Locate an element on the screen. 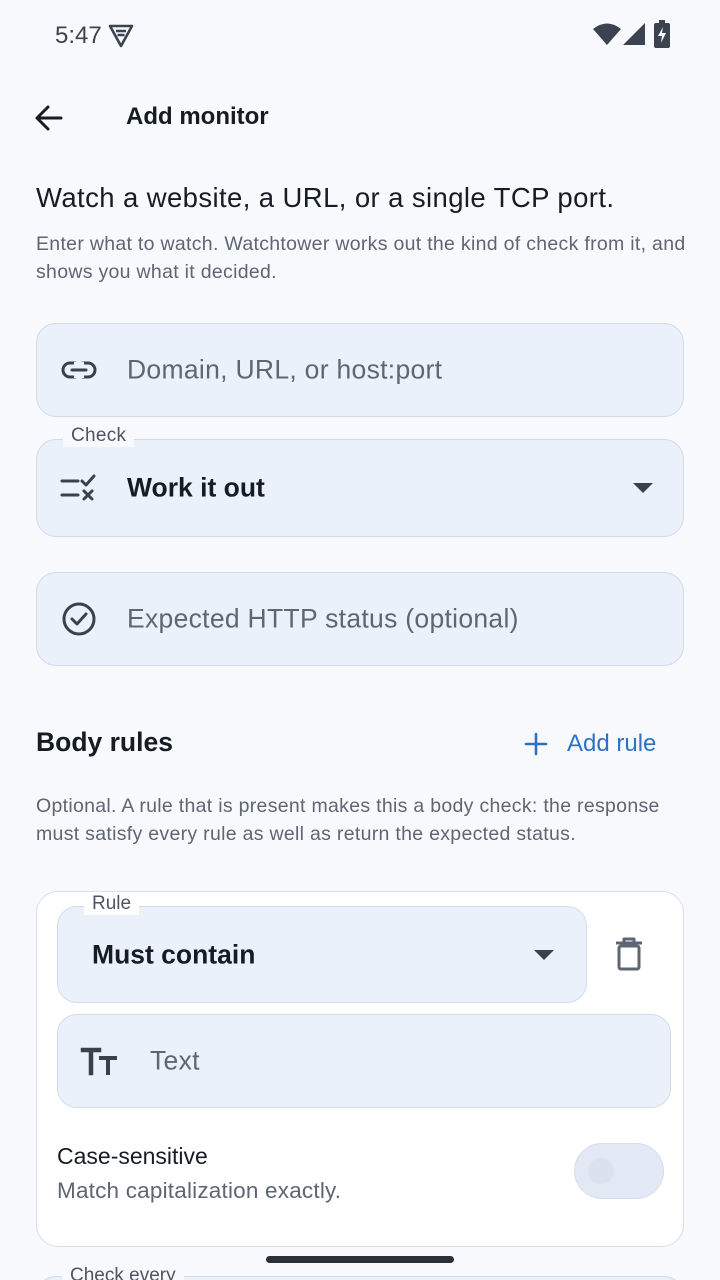 This screenshot has height=1280, width=720. wifi-icon is located at coordinates (607, 34).